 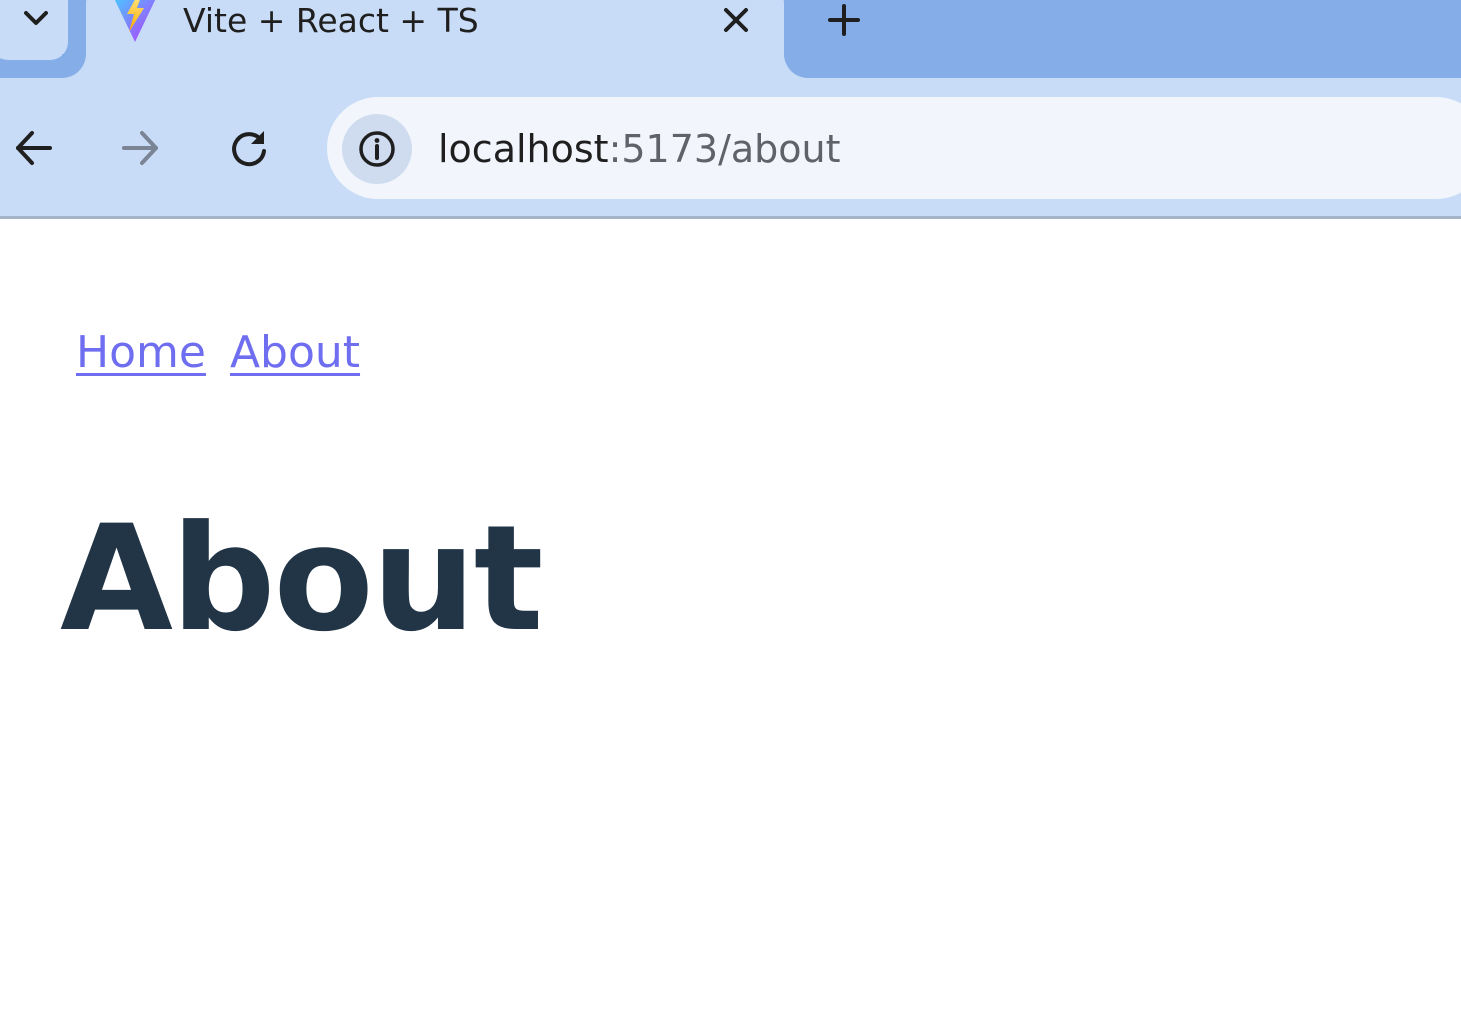 What do you see at coordinates (302, 579) in the screenshot?
I see `page-title: About` at bounding box center [302, 579].